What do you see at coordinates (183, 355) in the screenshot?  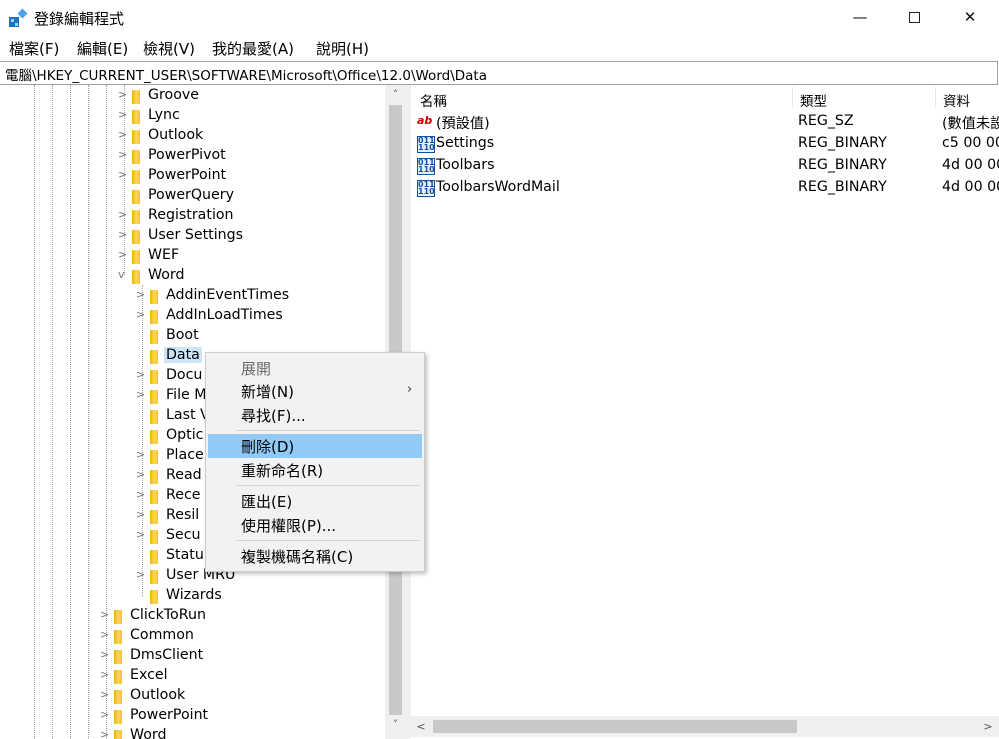 I see `tree-node-label: Data` at bounding box center [183, 355].